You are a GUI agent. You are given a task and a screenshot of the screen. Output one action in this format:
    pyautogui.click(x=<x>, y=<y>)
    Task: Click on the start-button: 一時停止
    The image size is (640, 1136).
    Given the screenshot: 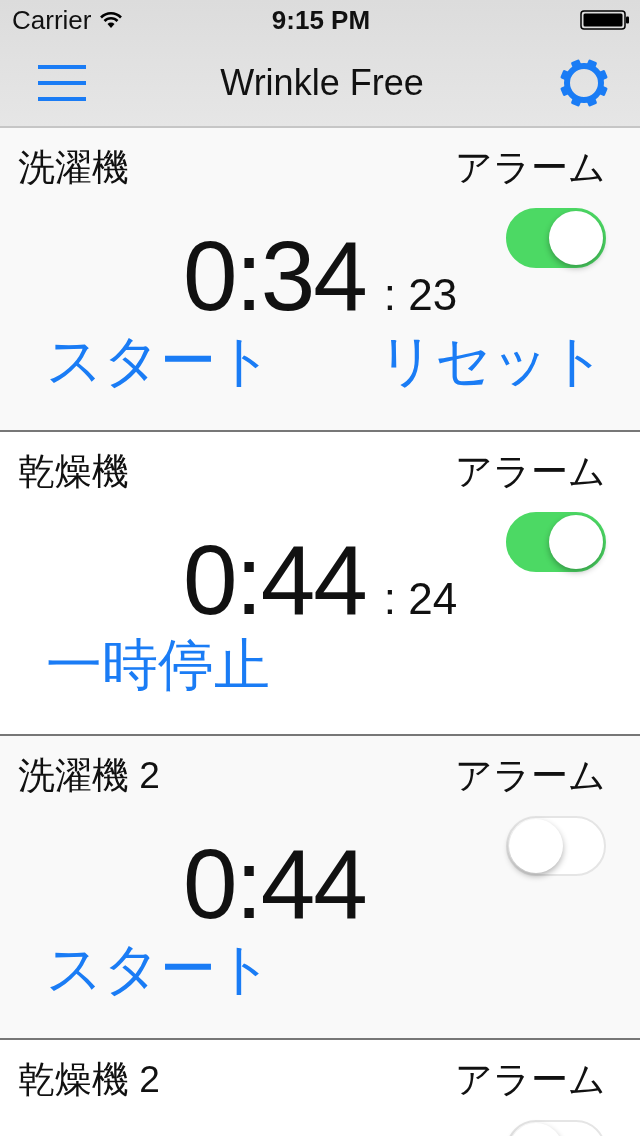 What is the action you would take?
    pyautogui.click(x=158, y=666)
    